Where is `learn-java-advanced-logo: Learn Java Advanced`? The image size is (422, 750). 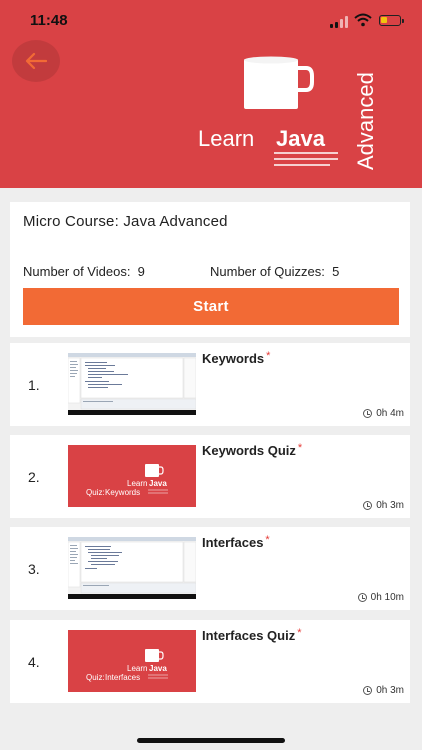 learn-java-advanced-logo: Learn Java Advanced is located at coordinates (288, 113).